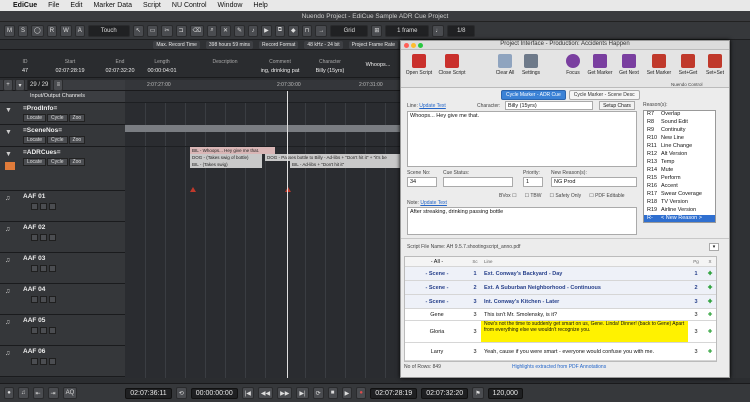  I want to click on event-id: ID 47, so click(25, 66).